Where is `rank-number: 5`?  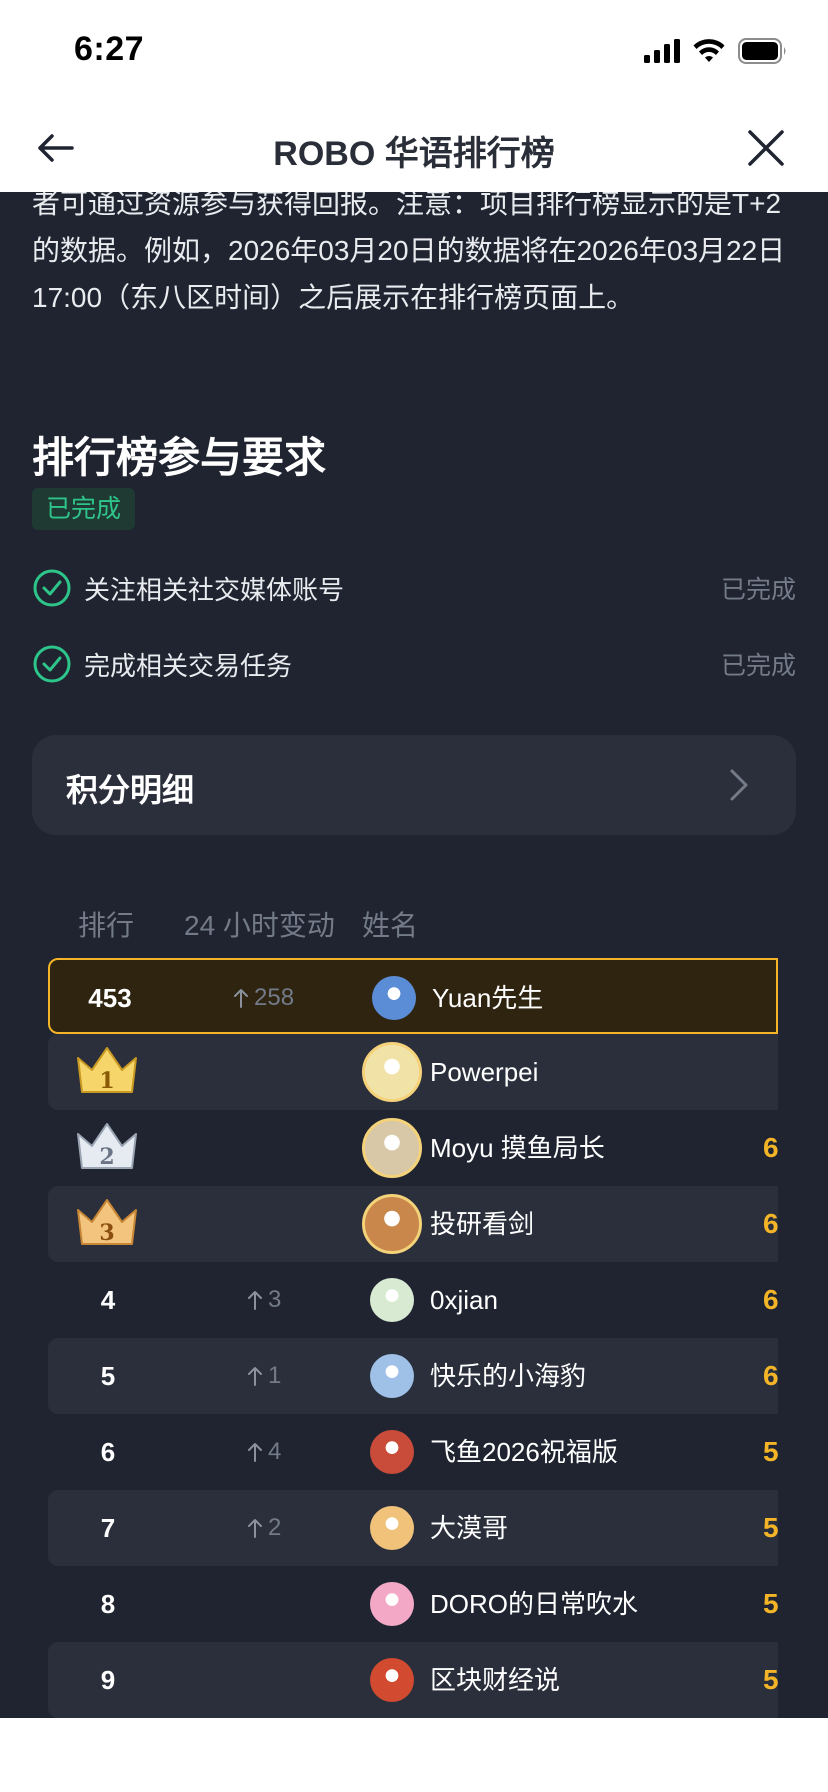 rank-number: 5 is located at coordinates (108, 1376).